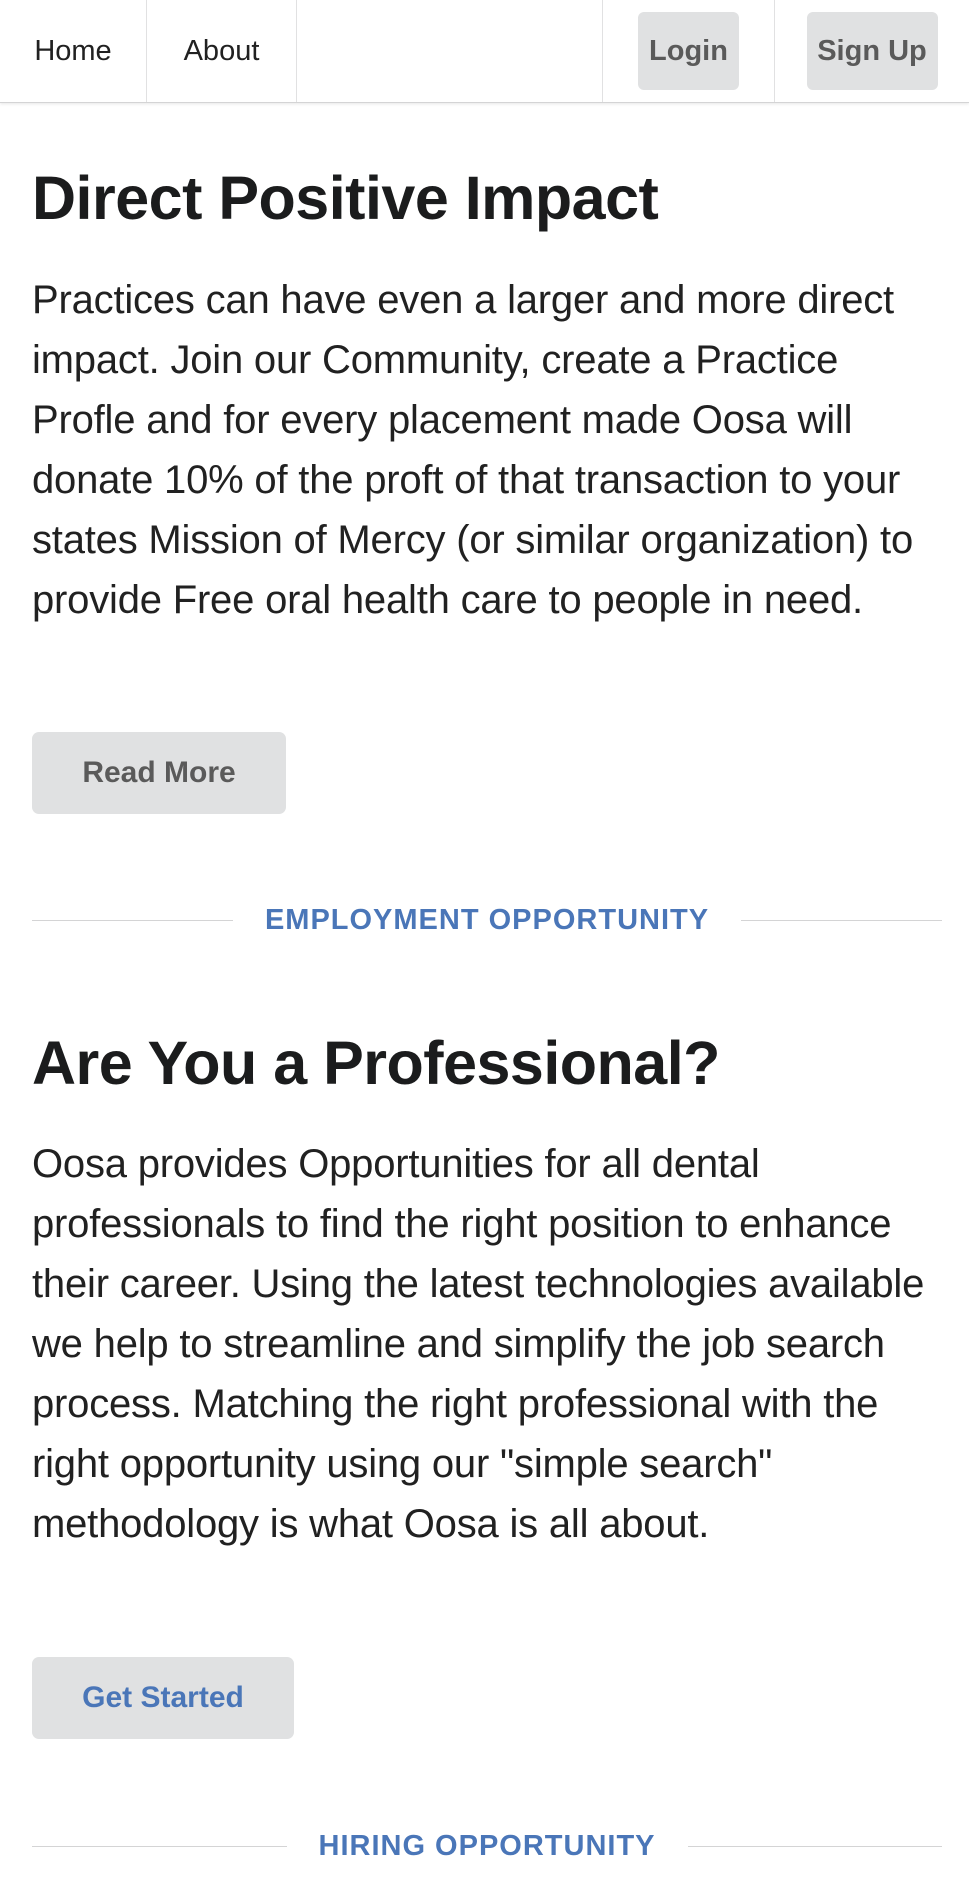 The width and height of the screenshot is (969, 1904). I want to click on nav-signup-cell: Sign Up, so click(872, 51).